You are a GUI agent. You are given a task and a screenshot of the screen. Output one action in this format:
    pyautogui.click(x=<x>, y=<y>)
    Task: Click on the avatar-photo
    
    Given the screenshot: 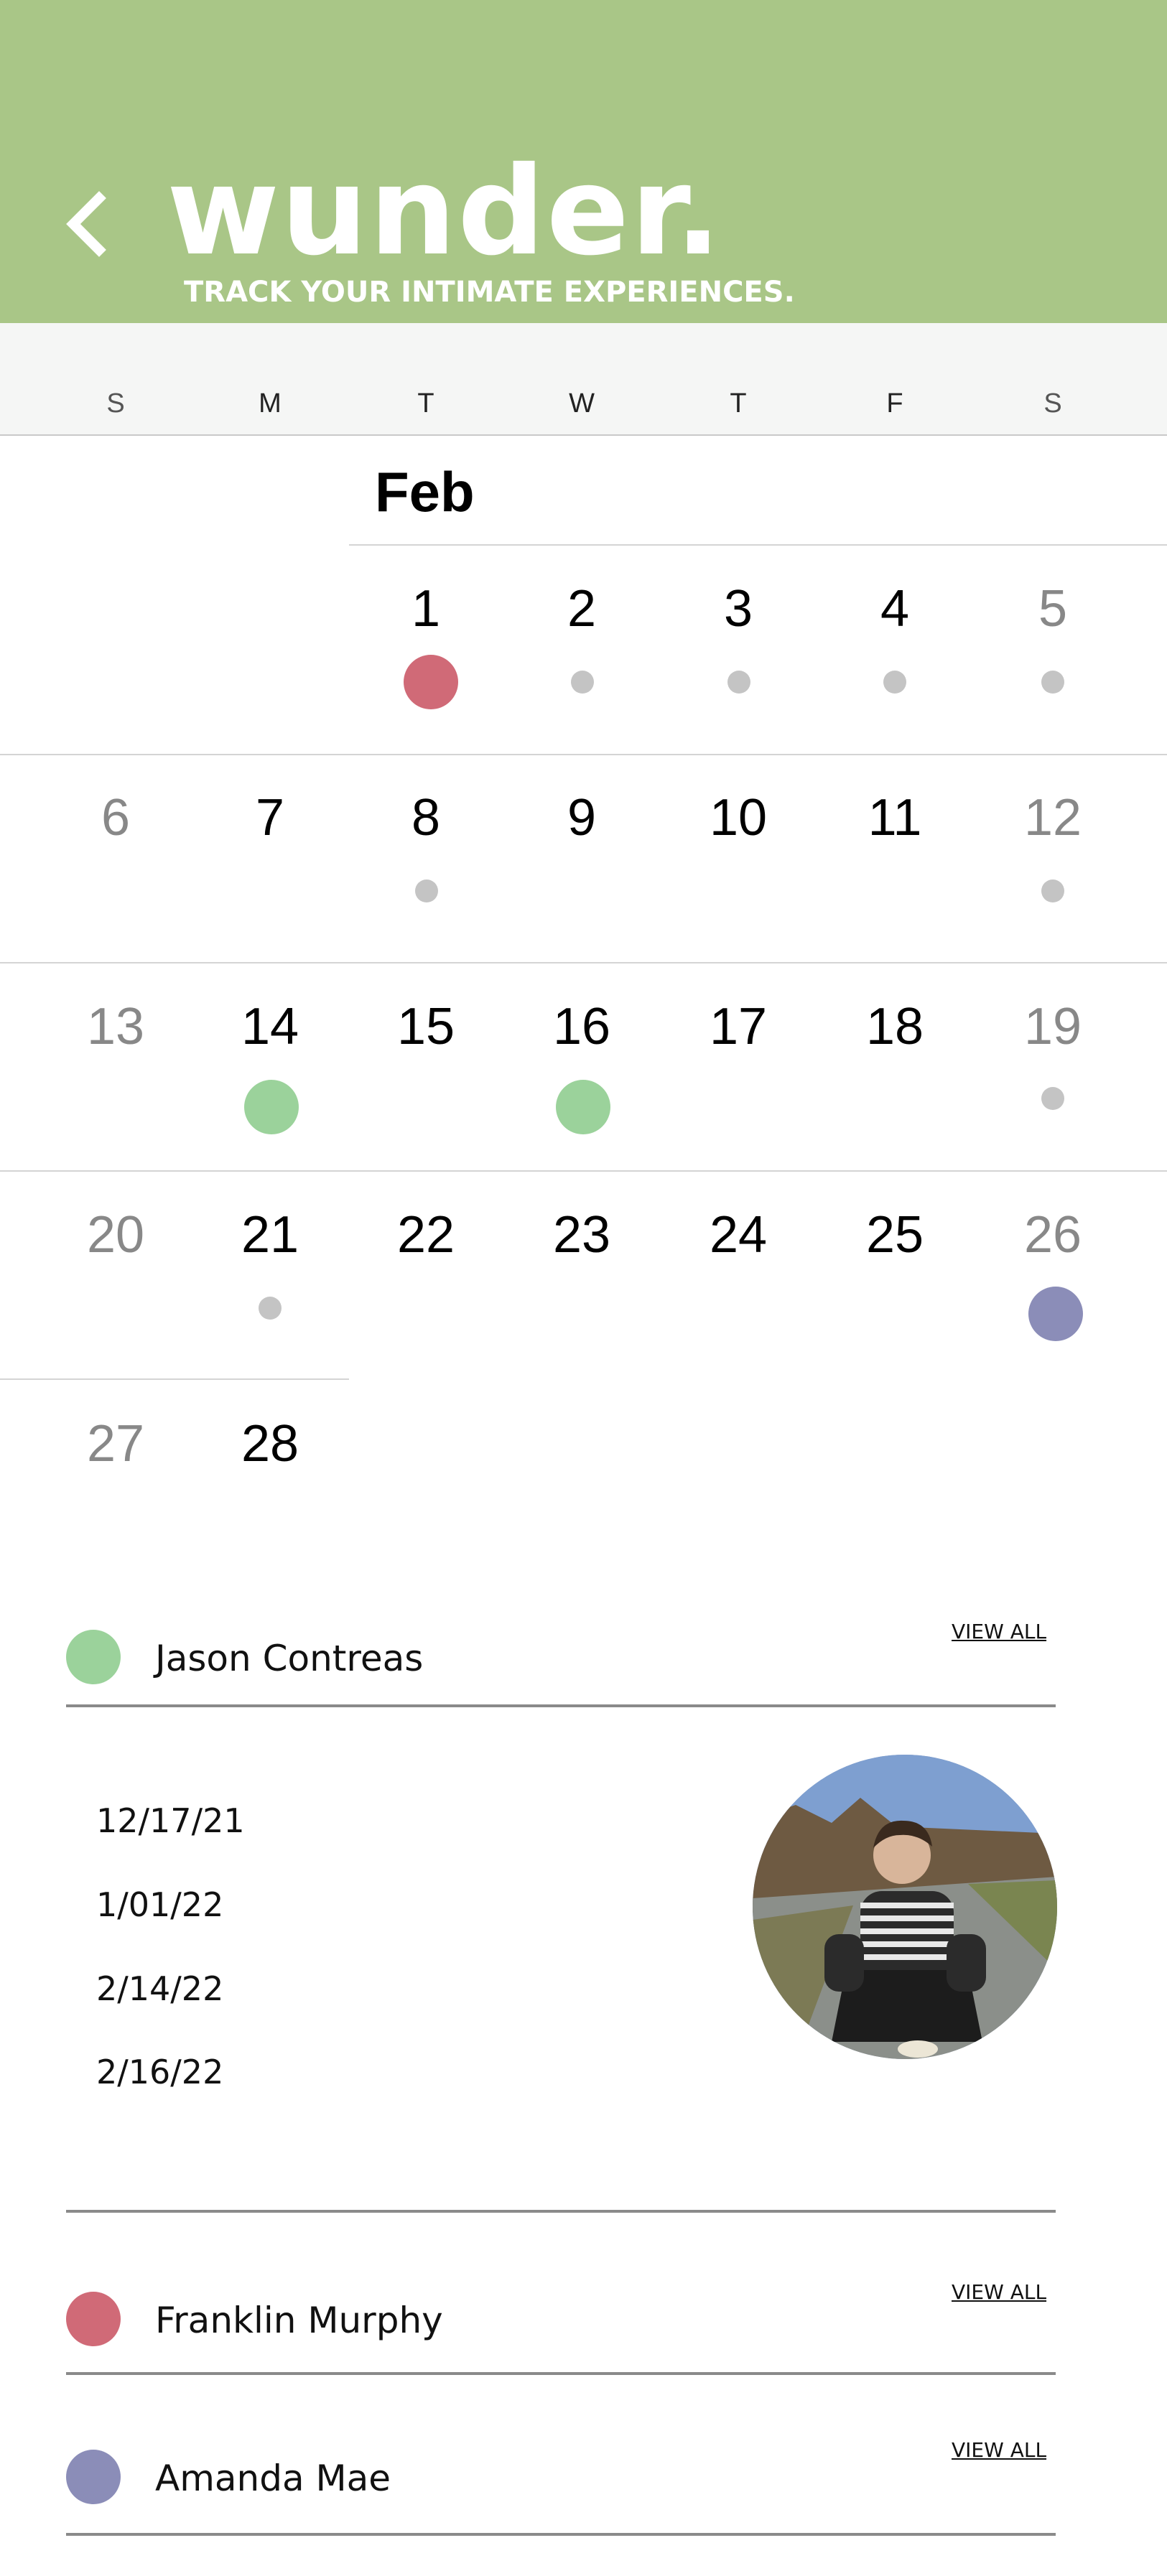 What is the action you would take?
    pyautogui.click(x=905, y=1907)
    